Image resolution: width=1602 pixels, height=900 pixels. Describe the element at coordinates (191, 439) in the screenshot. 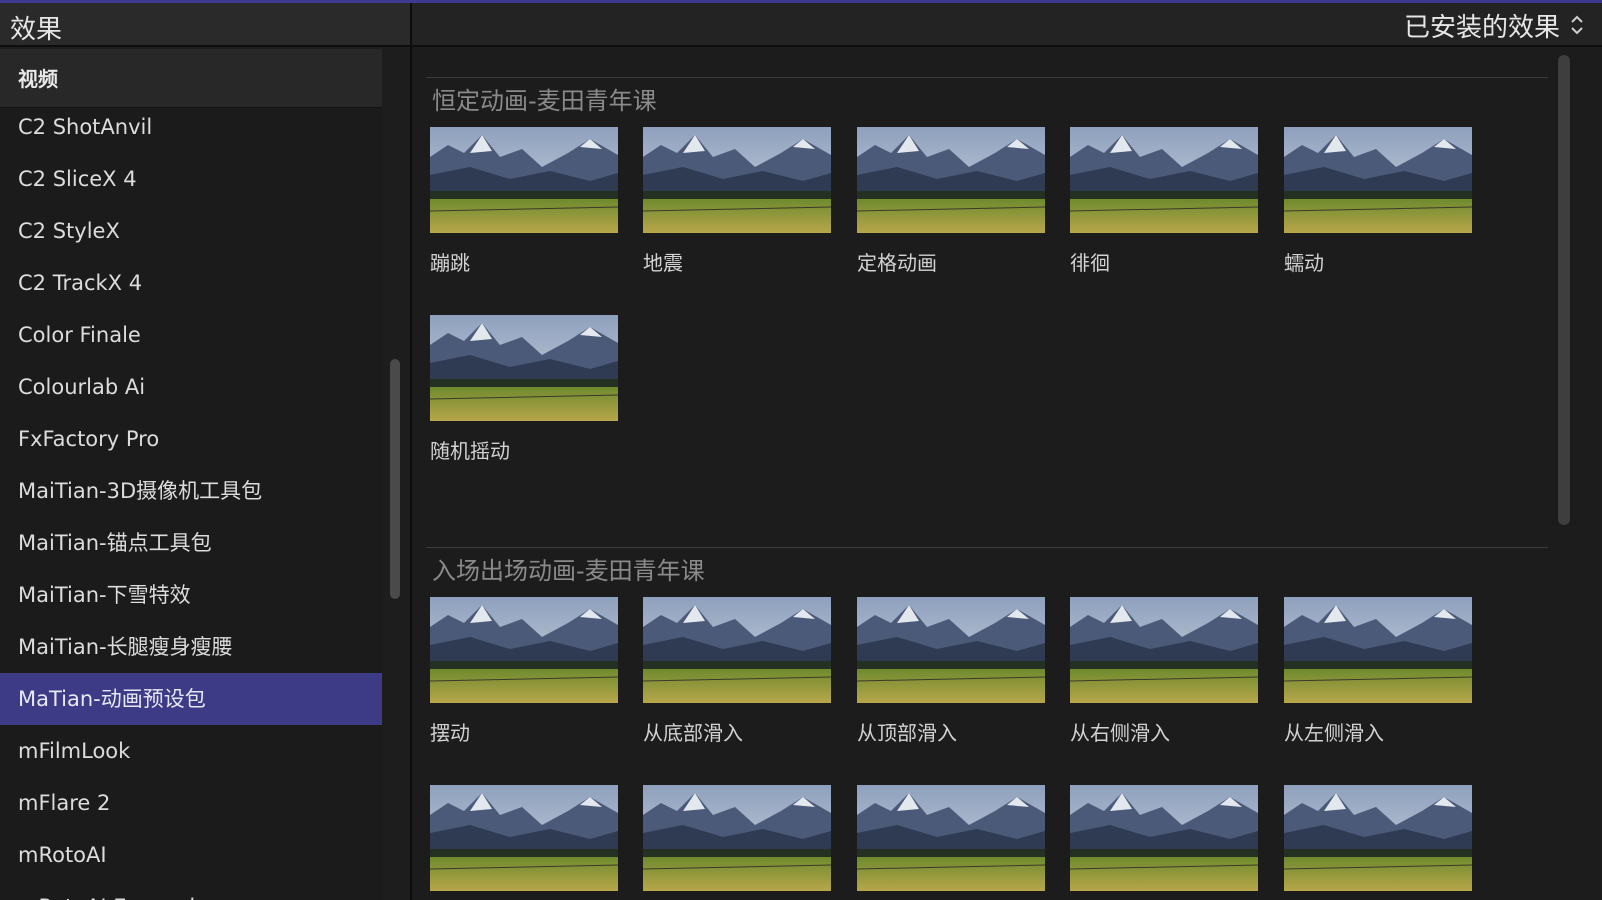

I see `category-item: FxFactory Pro` at that location.